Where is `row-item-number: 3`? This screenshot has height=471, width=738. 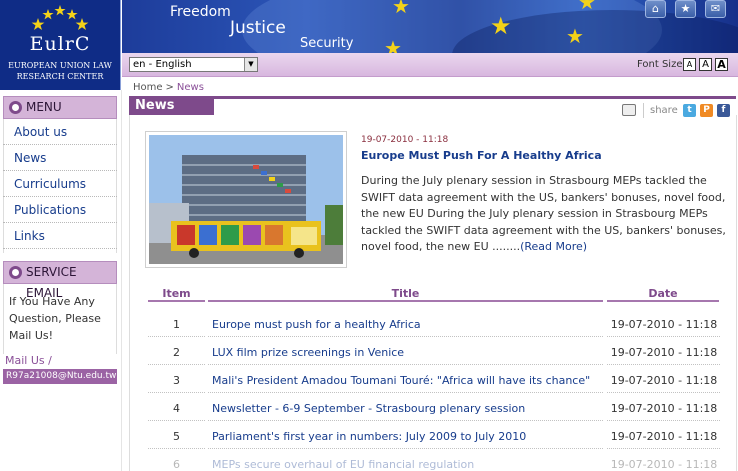
row-item-number: 3 is located at coordinates (176, 380).